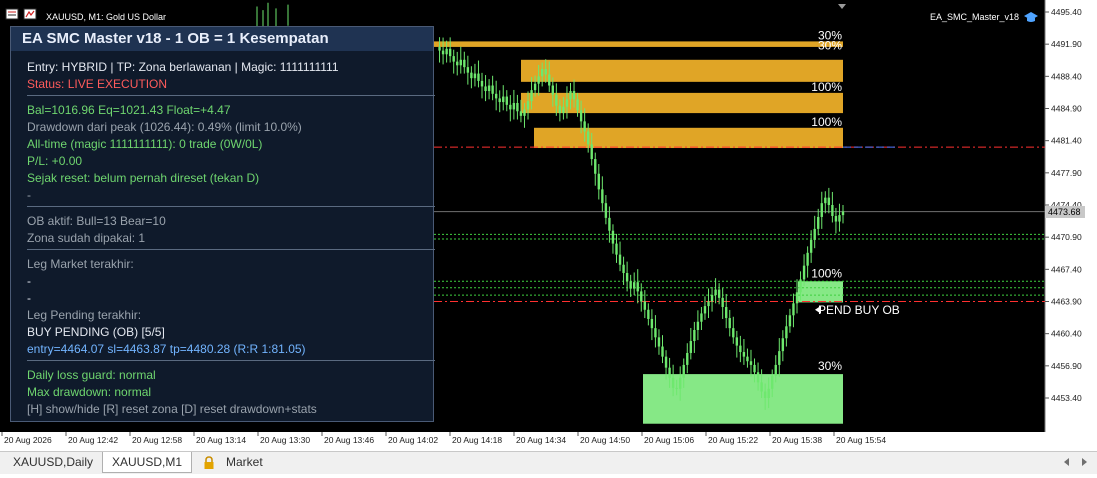 Image resolution: width=1097 pixels, height=478 pixels. Describe the element at coordinates (541, 440) in the screenshot. I see `time-tick-label: 20 Aug 14:34` at that location.